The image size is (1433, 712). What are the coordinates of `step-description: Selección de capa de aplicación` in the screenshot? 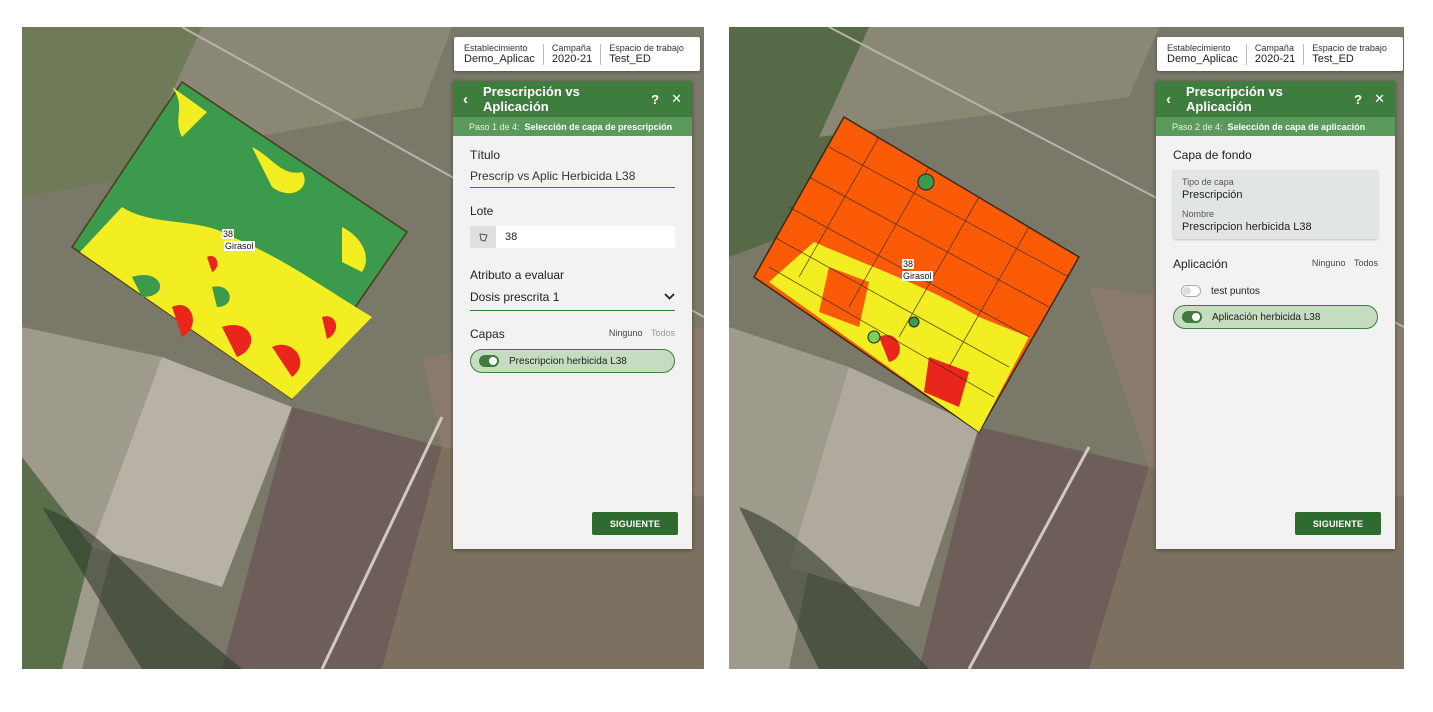 It's located at (1296, 126).